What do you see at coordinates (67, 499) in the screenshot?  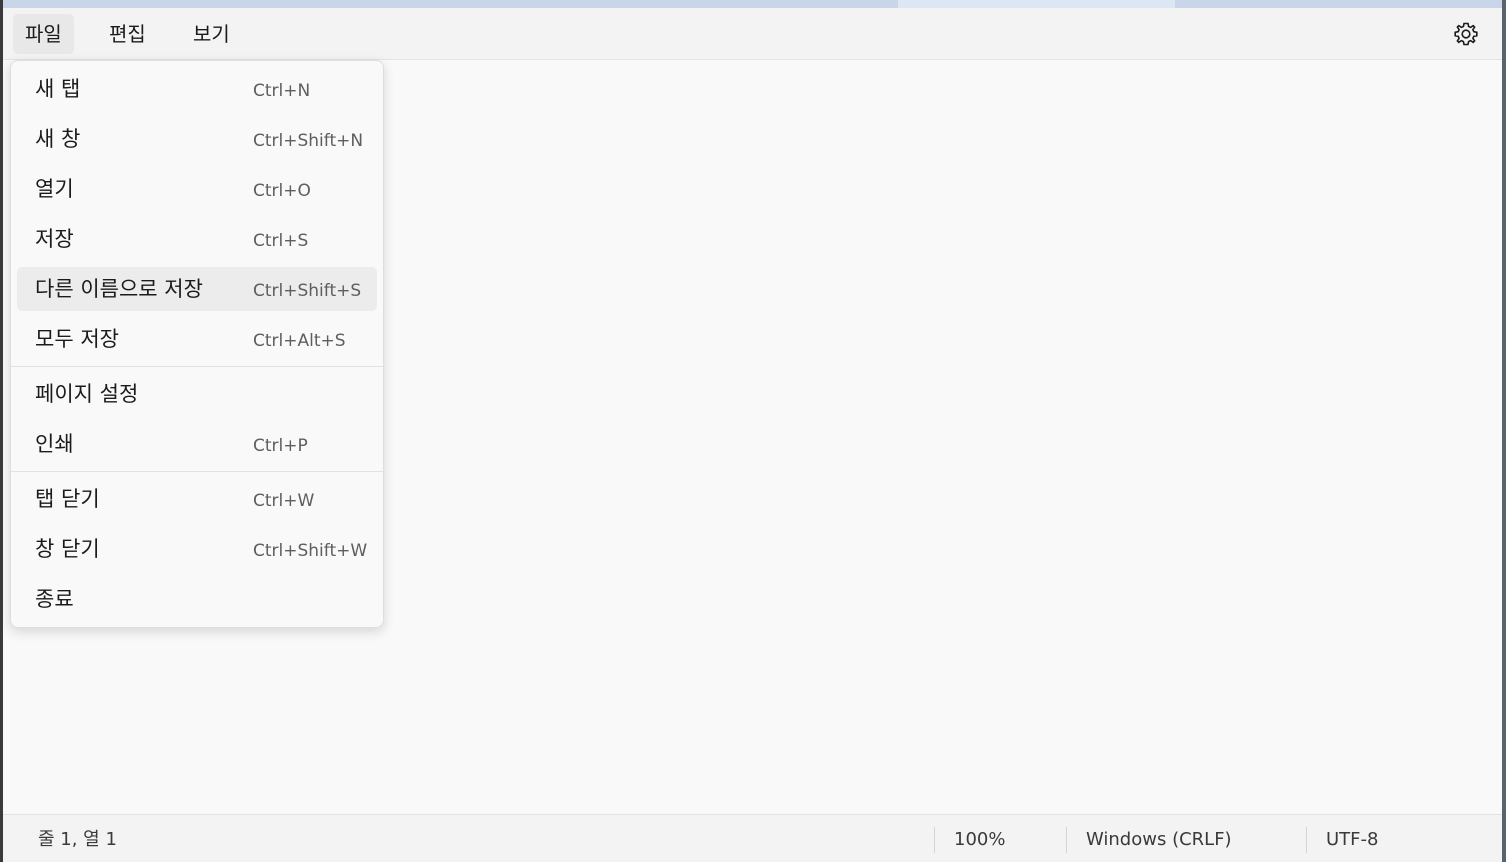 I see `menu-item-label: 탭 닫기` at bounding box center [67, 499].